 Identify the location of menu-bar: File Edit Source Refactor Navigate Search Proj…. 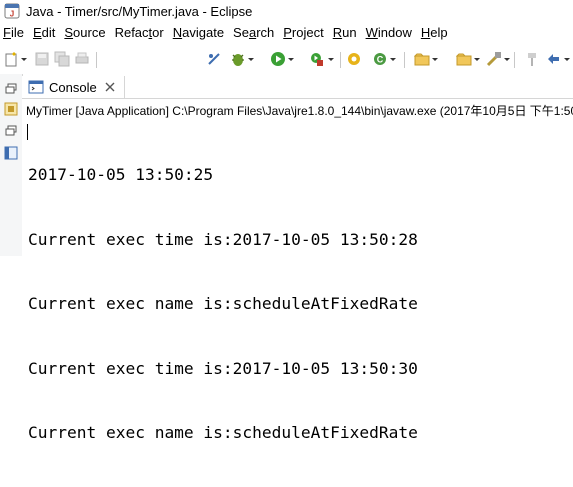
(286, 32).